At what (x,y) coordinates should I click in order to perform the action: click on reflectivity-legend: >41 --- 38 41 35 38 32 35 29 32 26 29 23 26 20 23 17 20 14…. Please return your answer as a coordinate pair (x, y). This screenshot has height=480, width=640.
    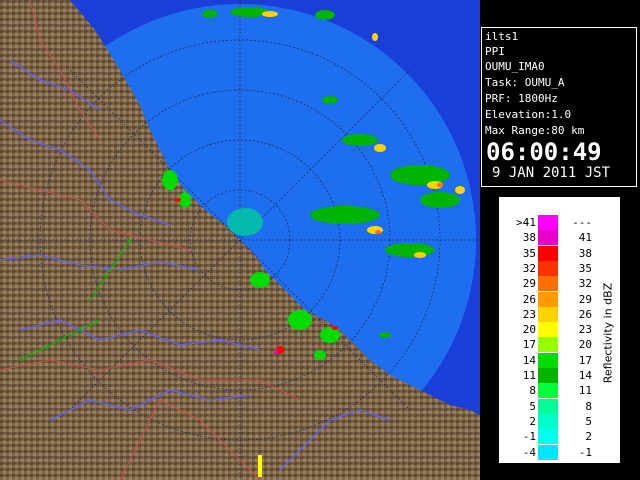
    Looking at the image, I should click on (559, 330).